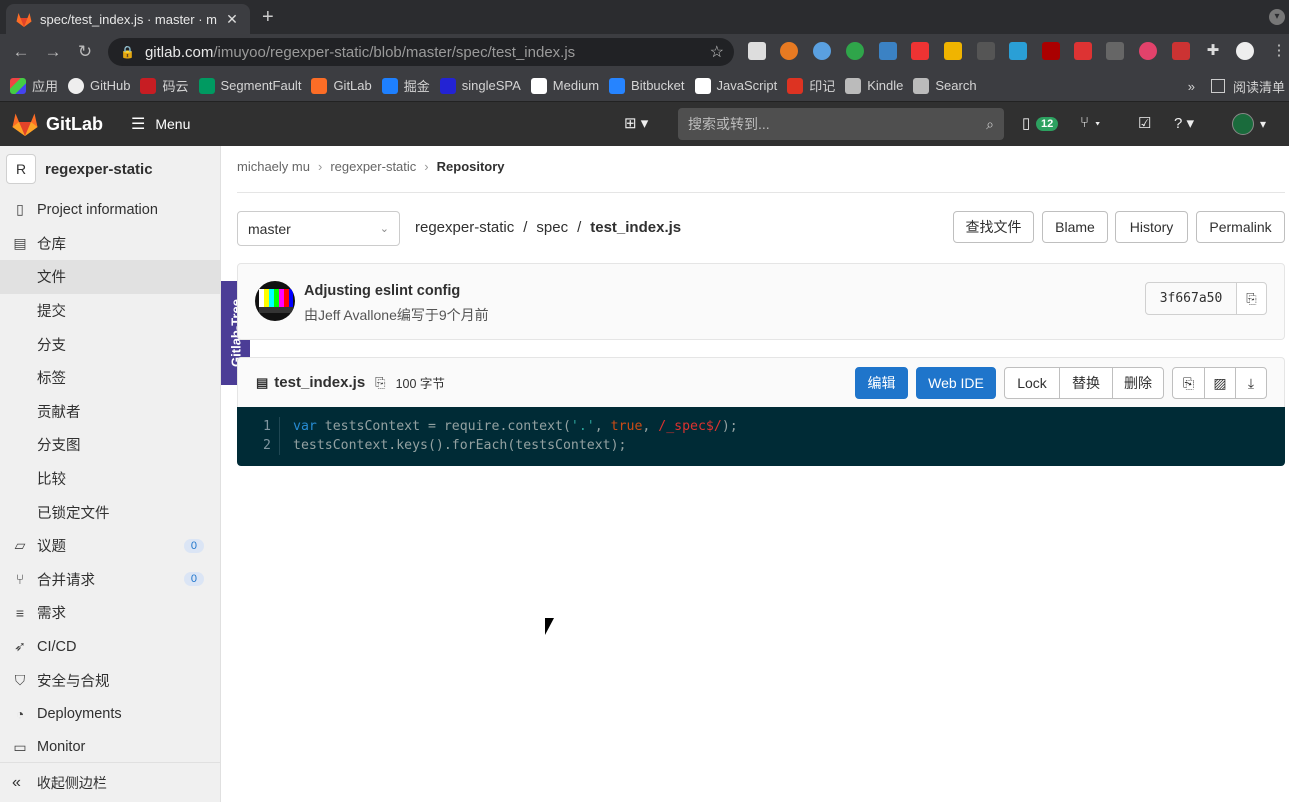 The width and height of the screenshot is (1289, 802). I want to click on branch-selector: master ⌄, so click(318, 228).